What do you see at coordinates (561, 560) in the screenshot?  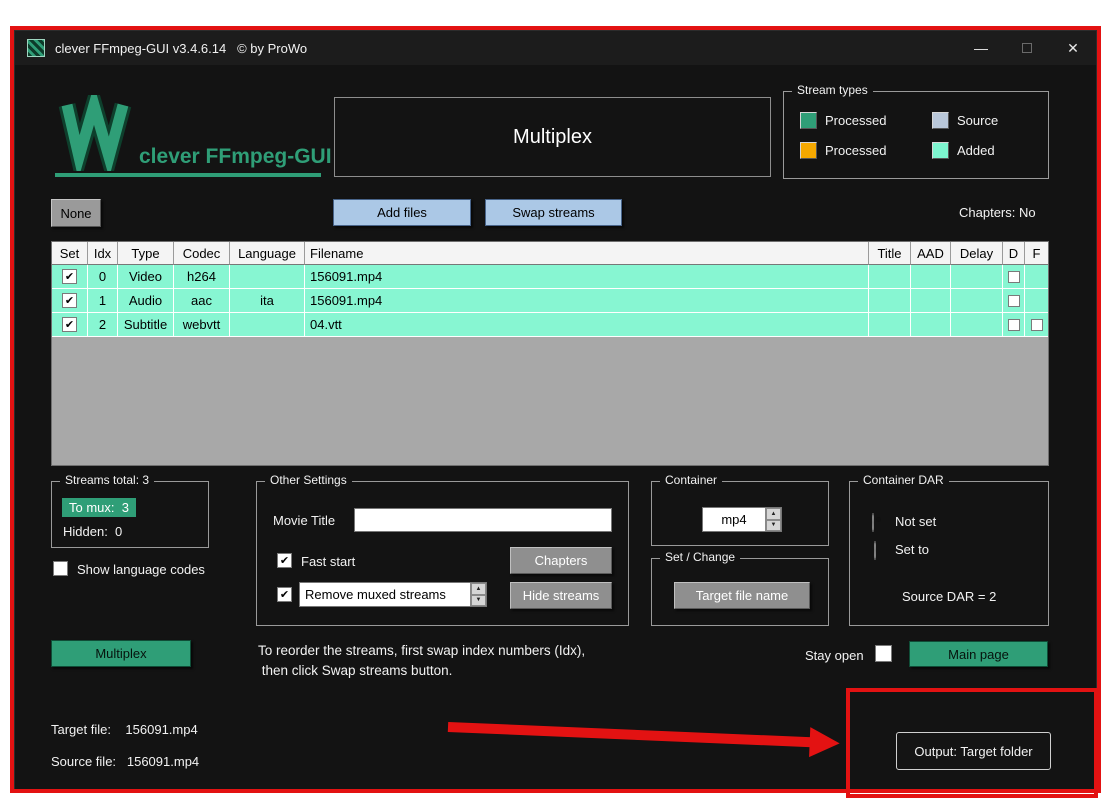 I see `chapters-button: Chapters` at bounding box center [561, 560].